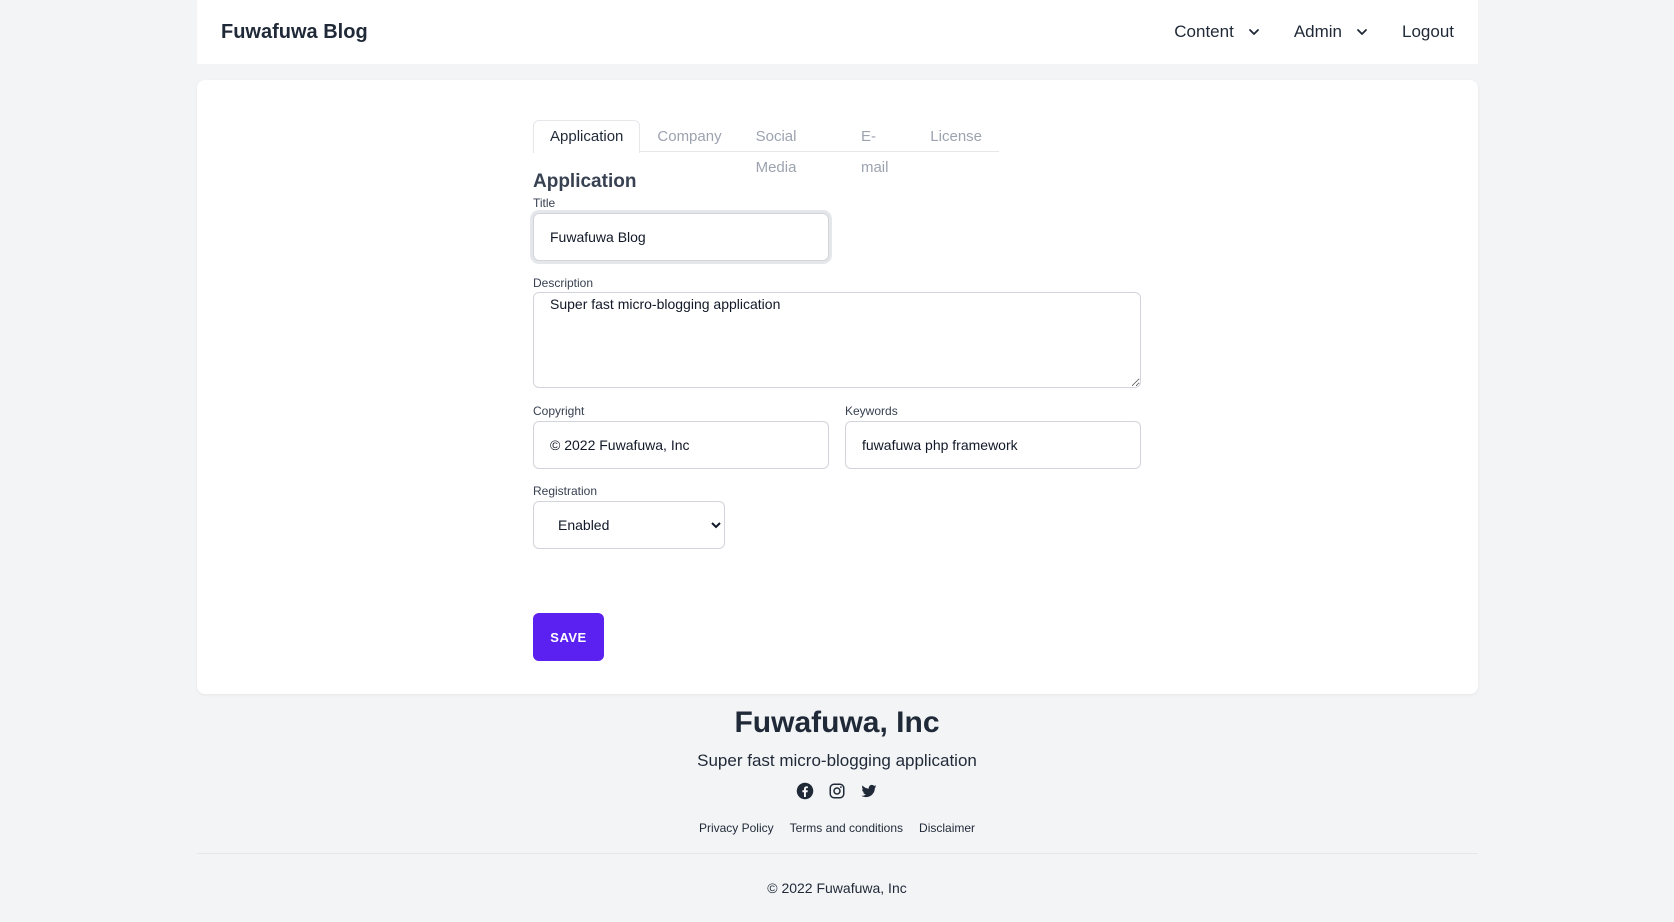 The height and width of the screenshot is (922, 1674). Describe the element at coordinates (568, 637) in the screenshot. I see `save-button: SAVE` at that location.